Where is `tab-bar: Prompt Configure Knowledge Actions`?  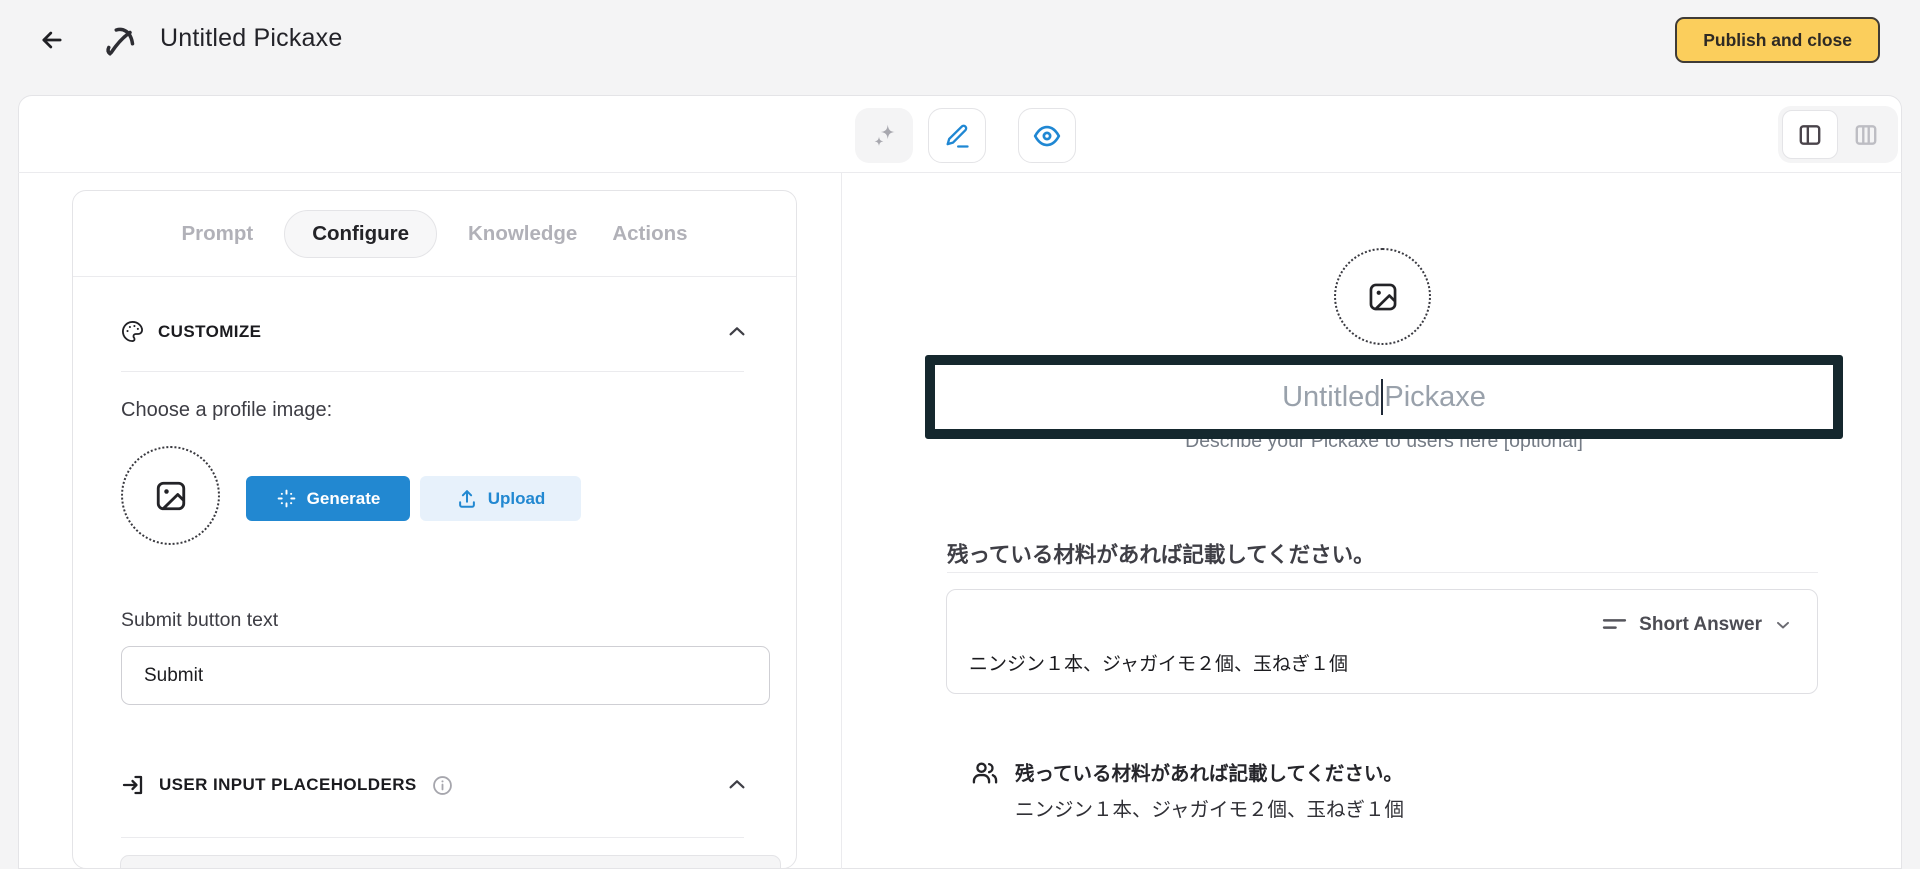 tab-bar: Prompt Configure Knowledge Actions is located at coordinates (434, 234).